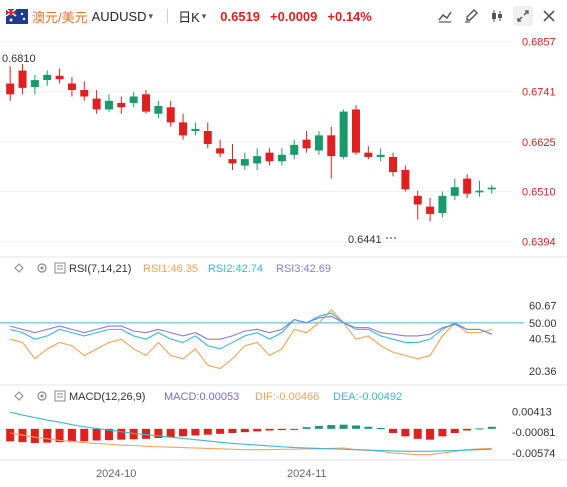 The height and width of the screenshot is (487, 567). Describe the element at coordinates (539, 43) in the screenshot. I see `price-tick-label: 0.6857` at that location.